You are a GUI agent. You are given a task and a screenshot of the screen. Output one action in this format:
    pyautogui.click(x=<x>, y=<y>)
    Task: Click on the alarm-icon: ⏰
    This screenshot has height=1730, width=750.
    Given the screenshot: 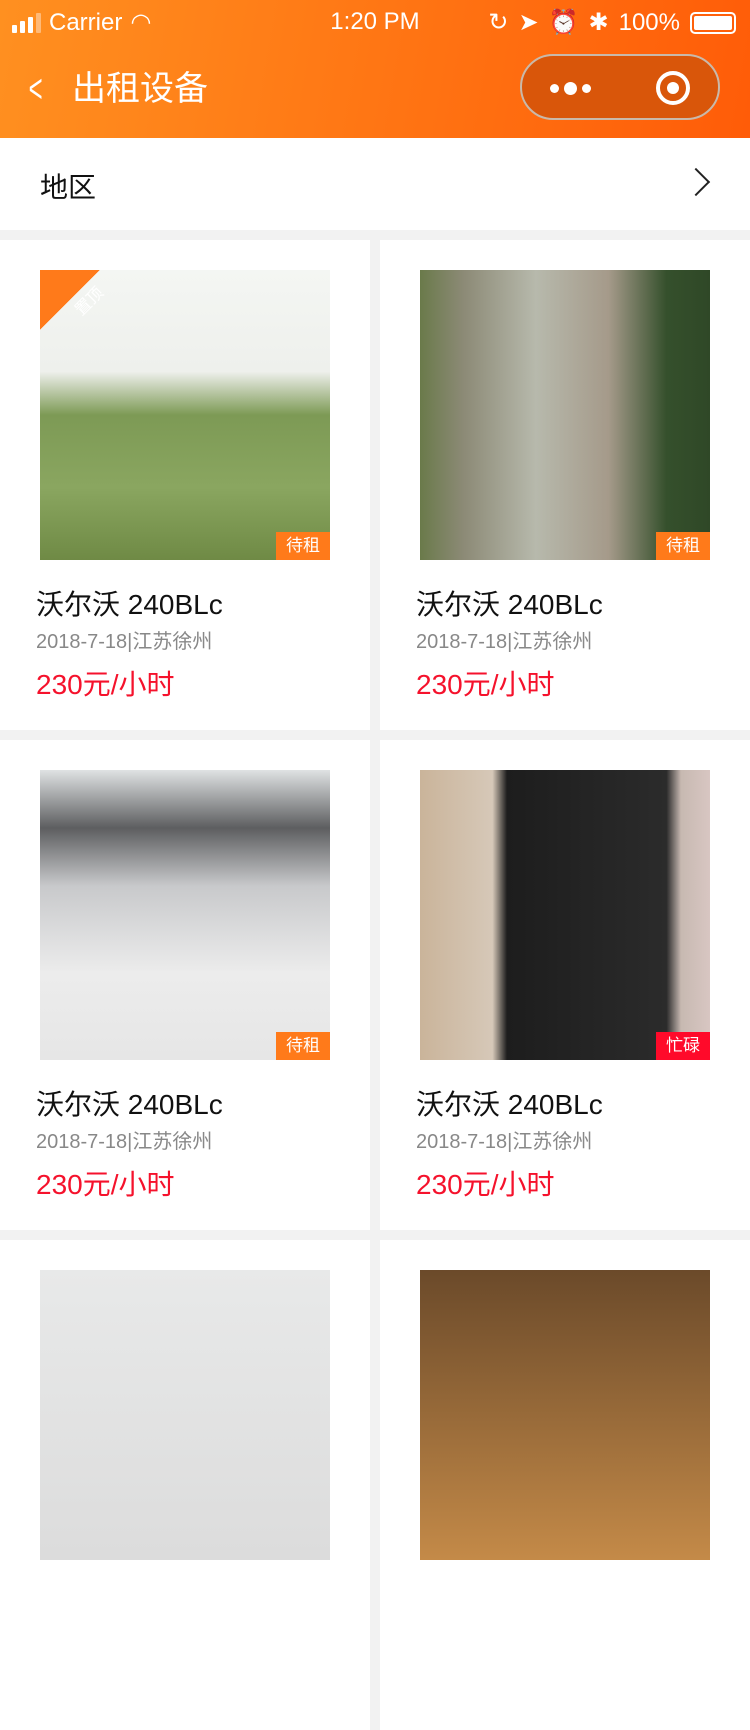 What is the action you would take?
    pyautogui.click(x=563, y=22)
    